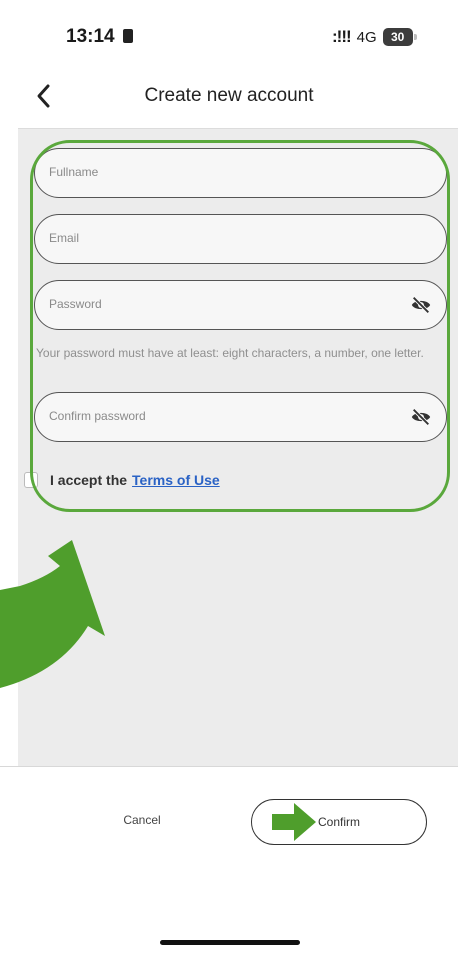 The image size is (458, 955). I want to click on password-field: Password, so click(240, 305).